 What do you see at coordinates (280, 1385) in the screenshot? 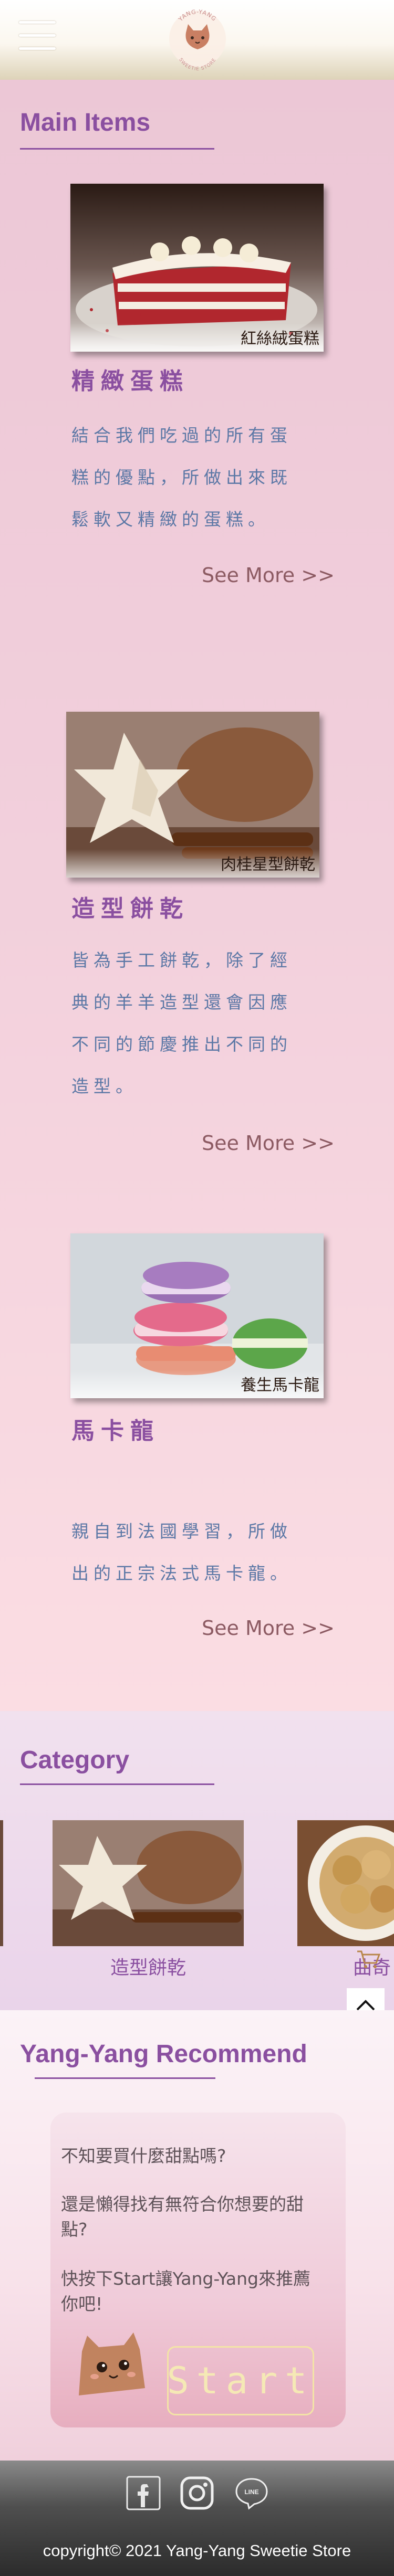
I see `photo-caption: 養生馬卡龍` at bounding box center [280, 1385].